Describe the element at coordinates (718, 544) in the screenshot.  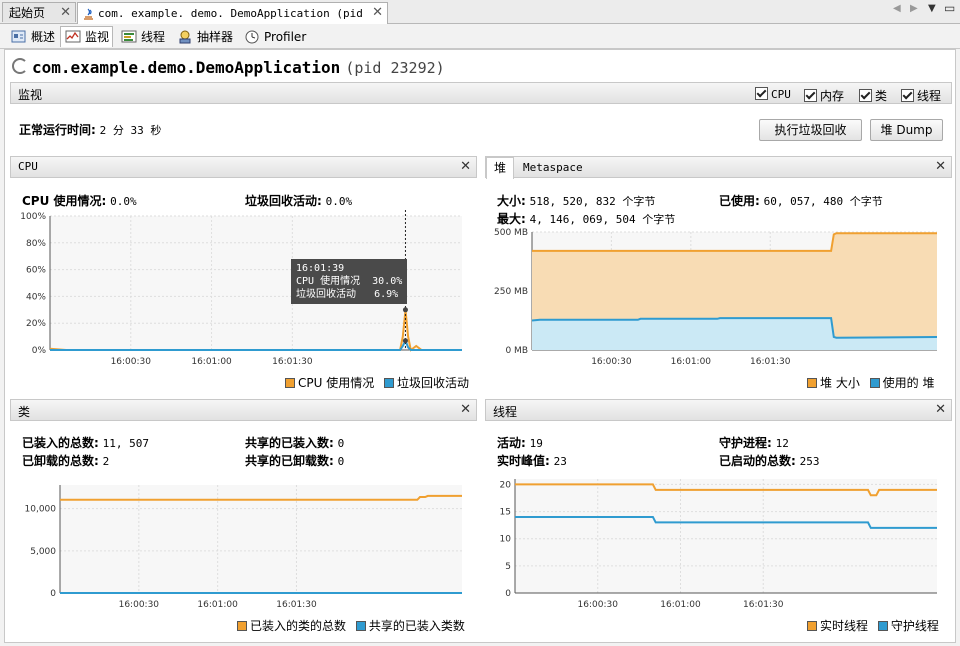
I see `threads-chart: 0 5 10 15 20 16:00:30 16:01:00 16:01:30` at that location.